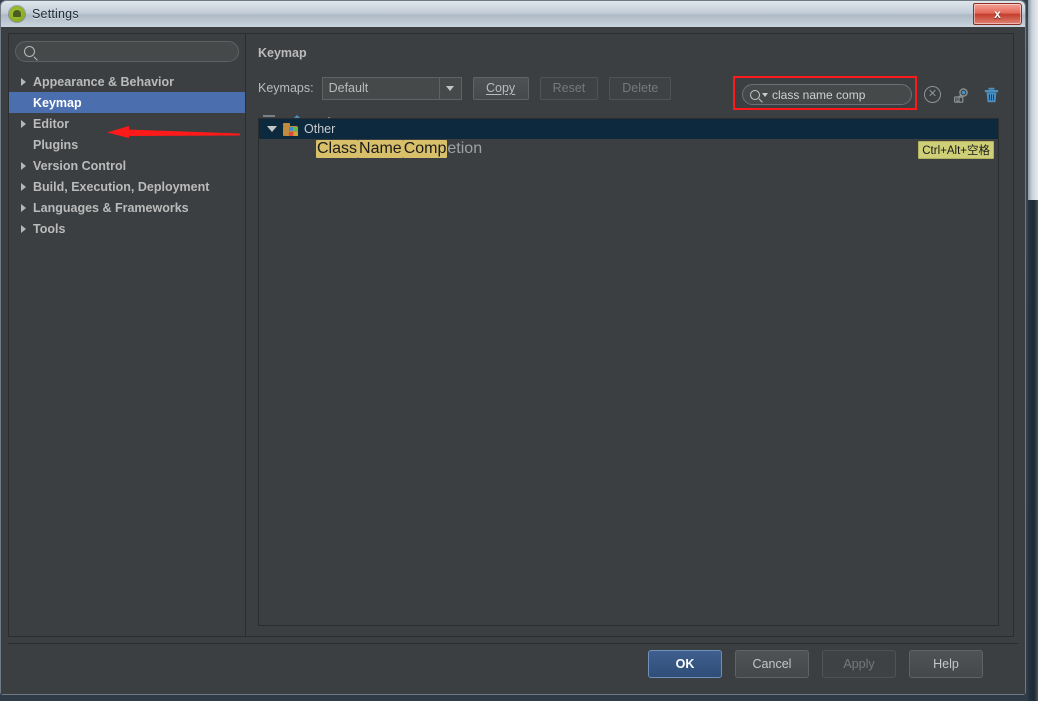 The height and width of the screenshot is (701, 1038). Describe the element at coordinates (80, 165) in the screenshot. I see `sidebar-item-label: Version Control` at that location.